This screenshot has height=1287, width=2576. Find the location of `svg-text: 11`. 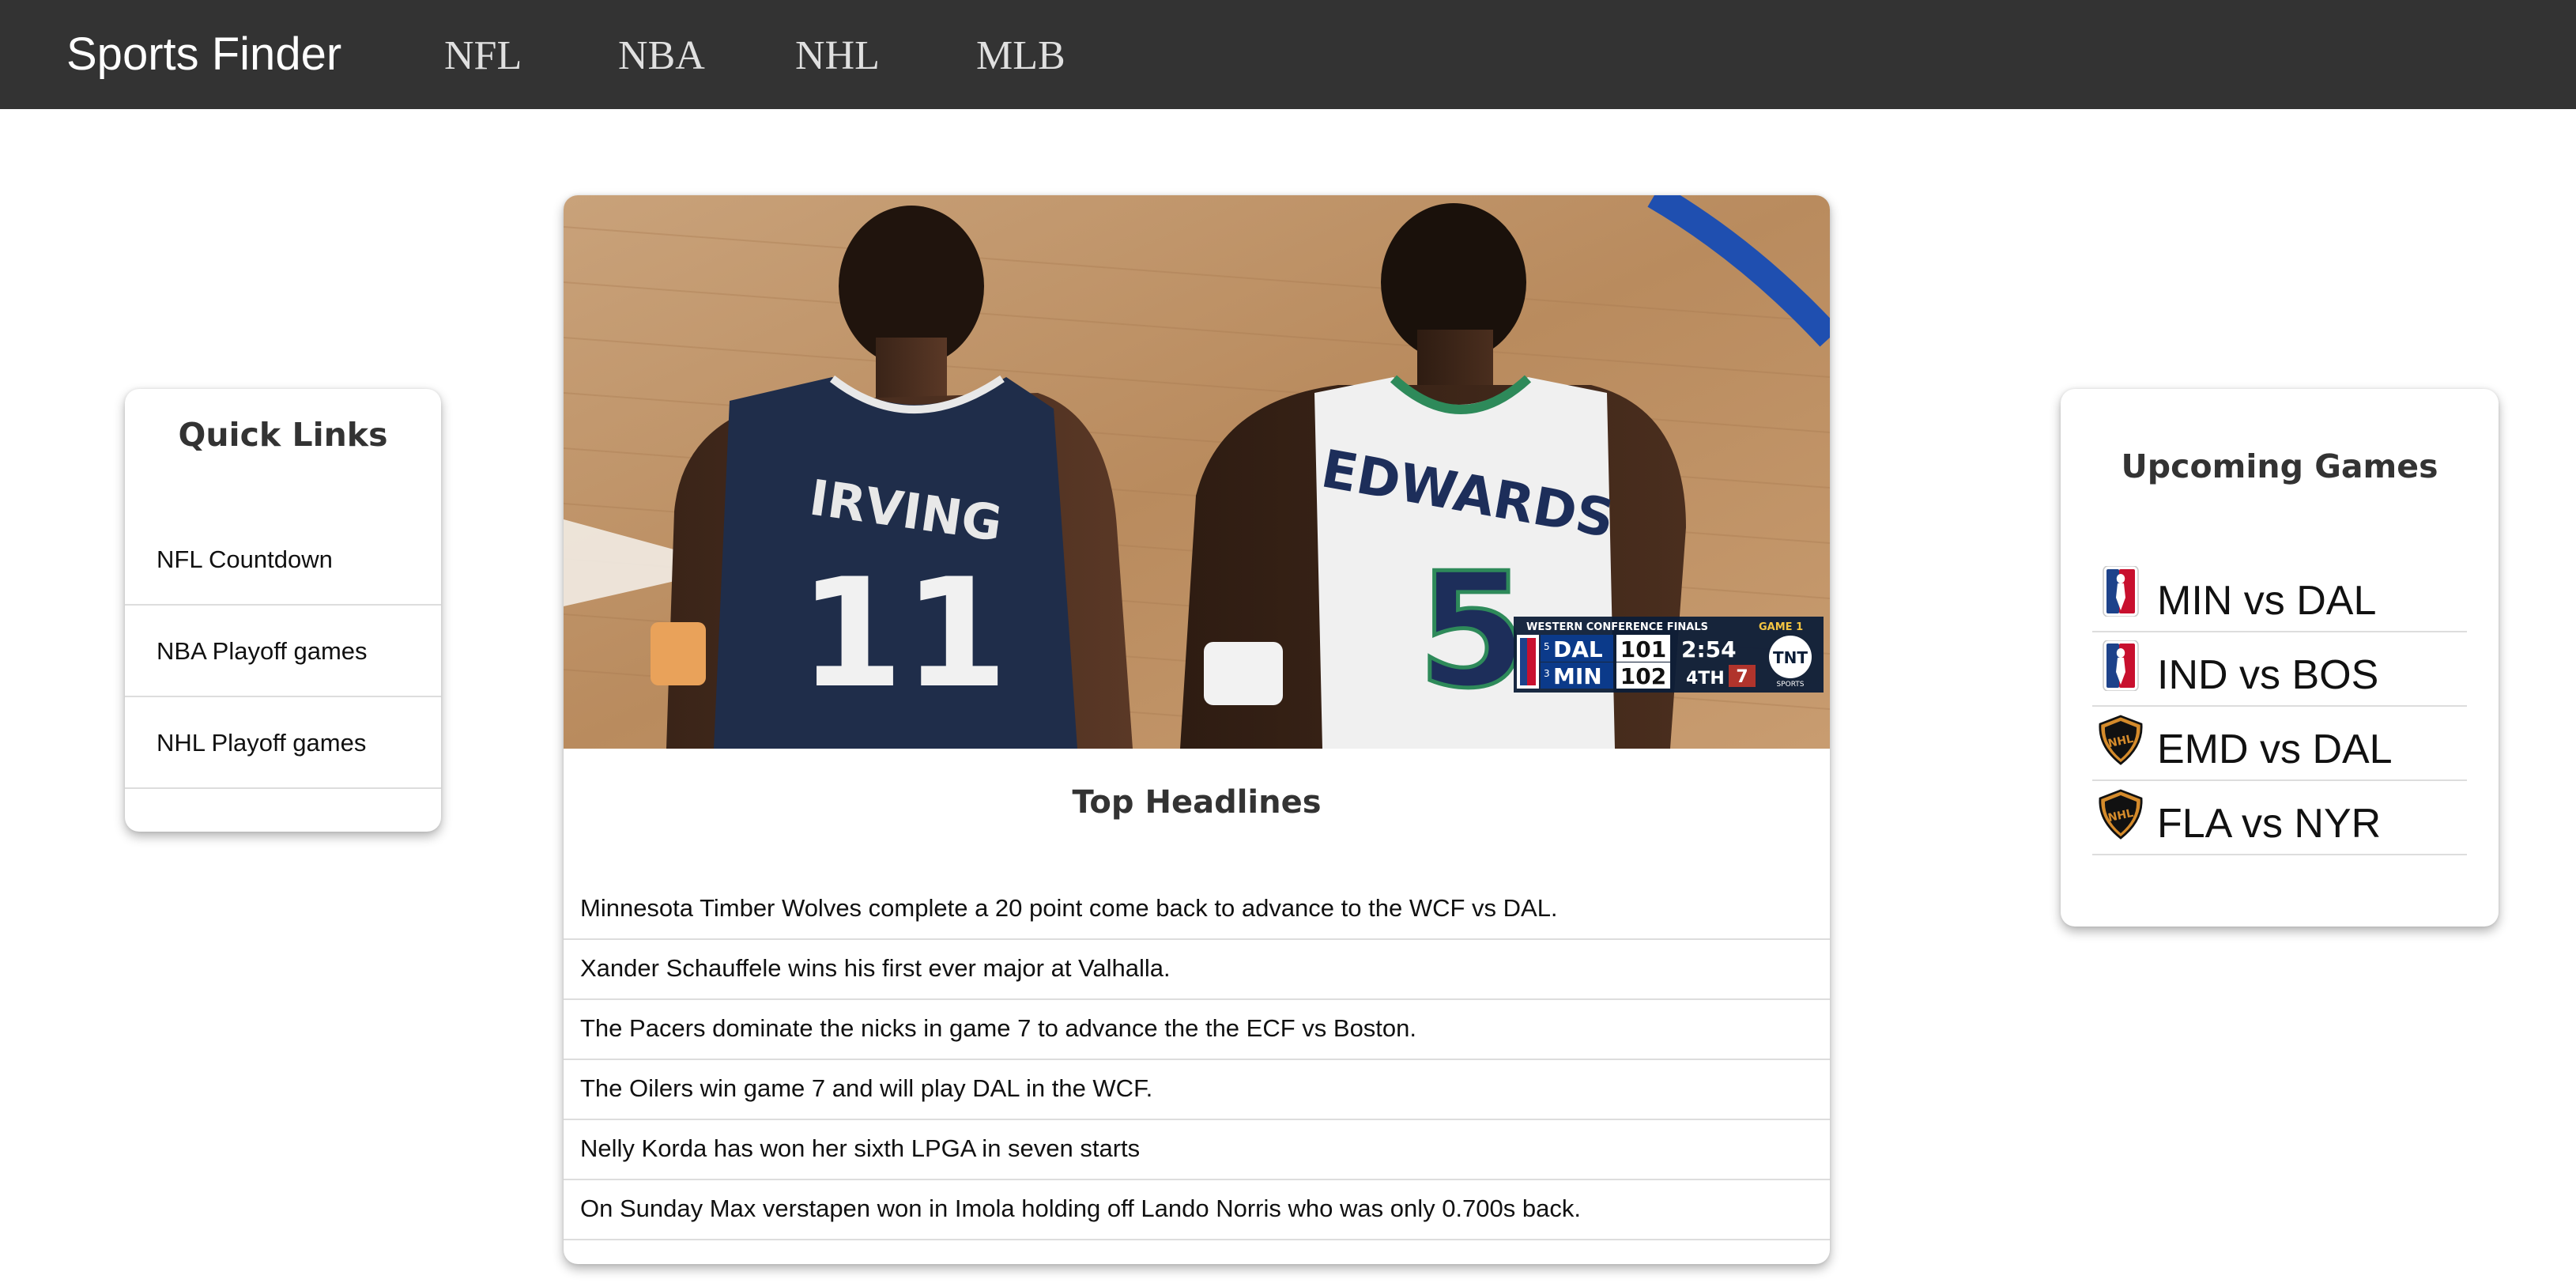

svg-text: 11 is located at coordinates (903, 633).